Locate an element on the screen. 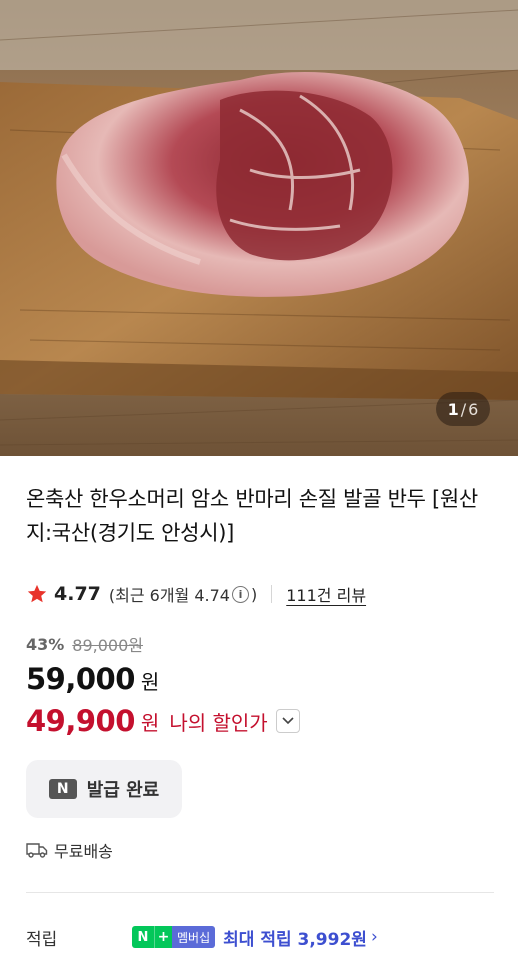  image-pager: 1 / 6 is located at coordinates (463, 409).